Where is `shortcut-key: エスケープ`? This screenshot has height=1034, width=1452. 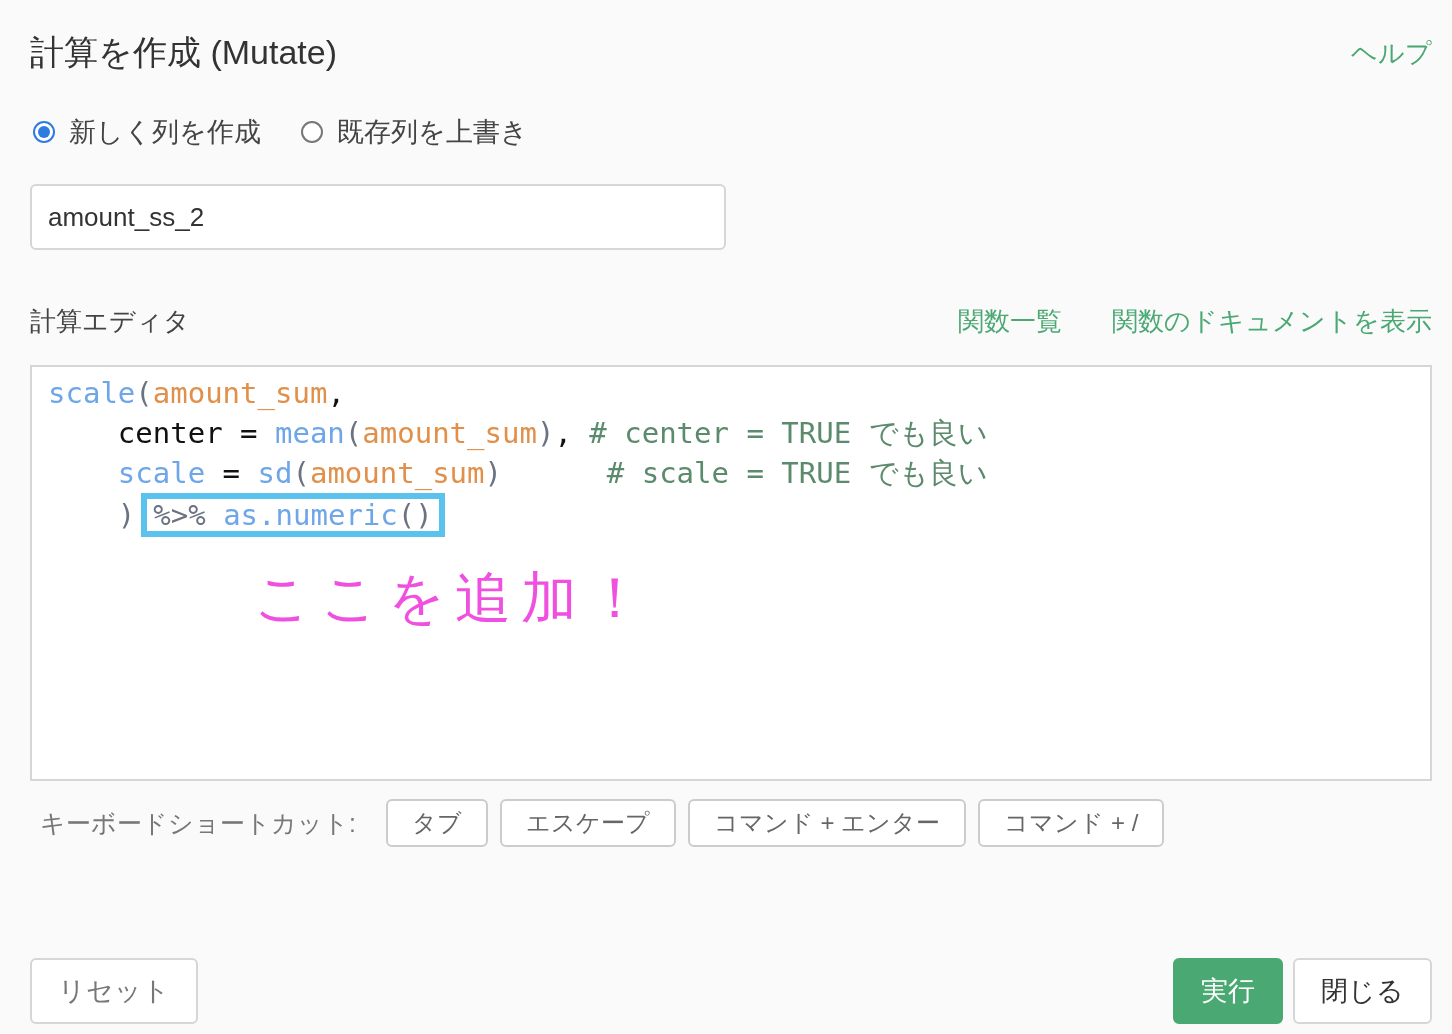
shortcut-key: エスケープ is located at coordinates (587, 823).